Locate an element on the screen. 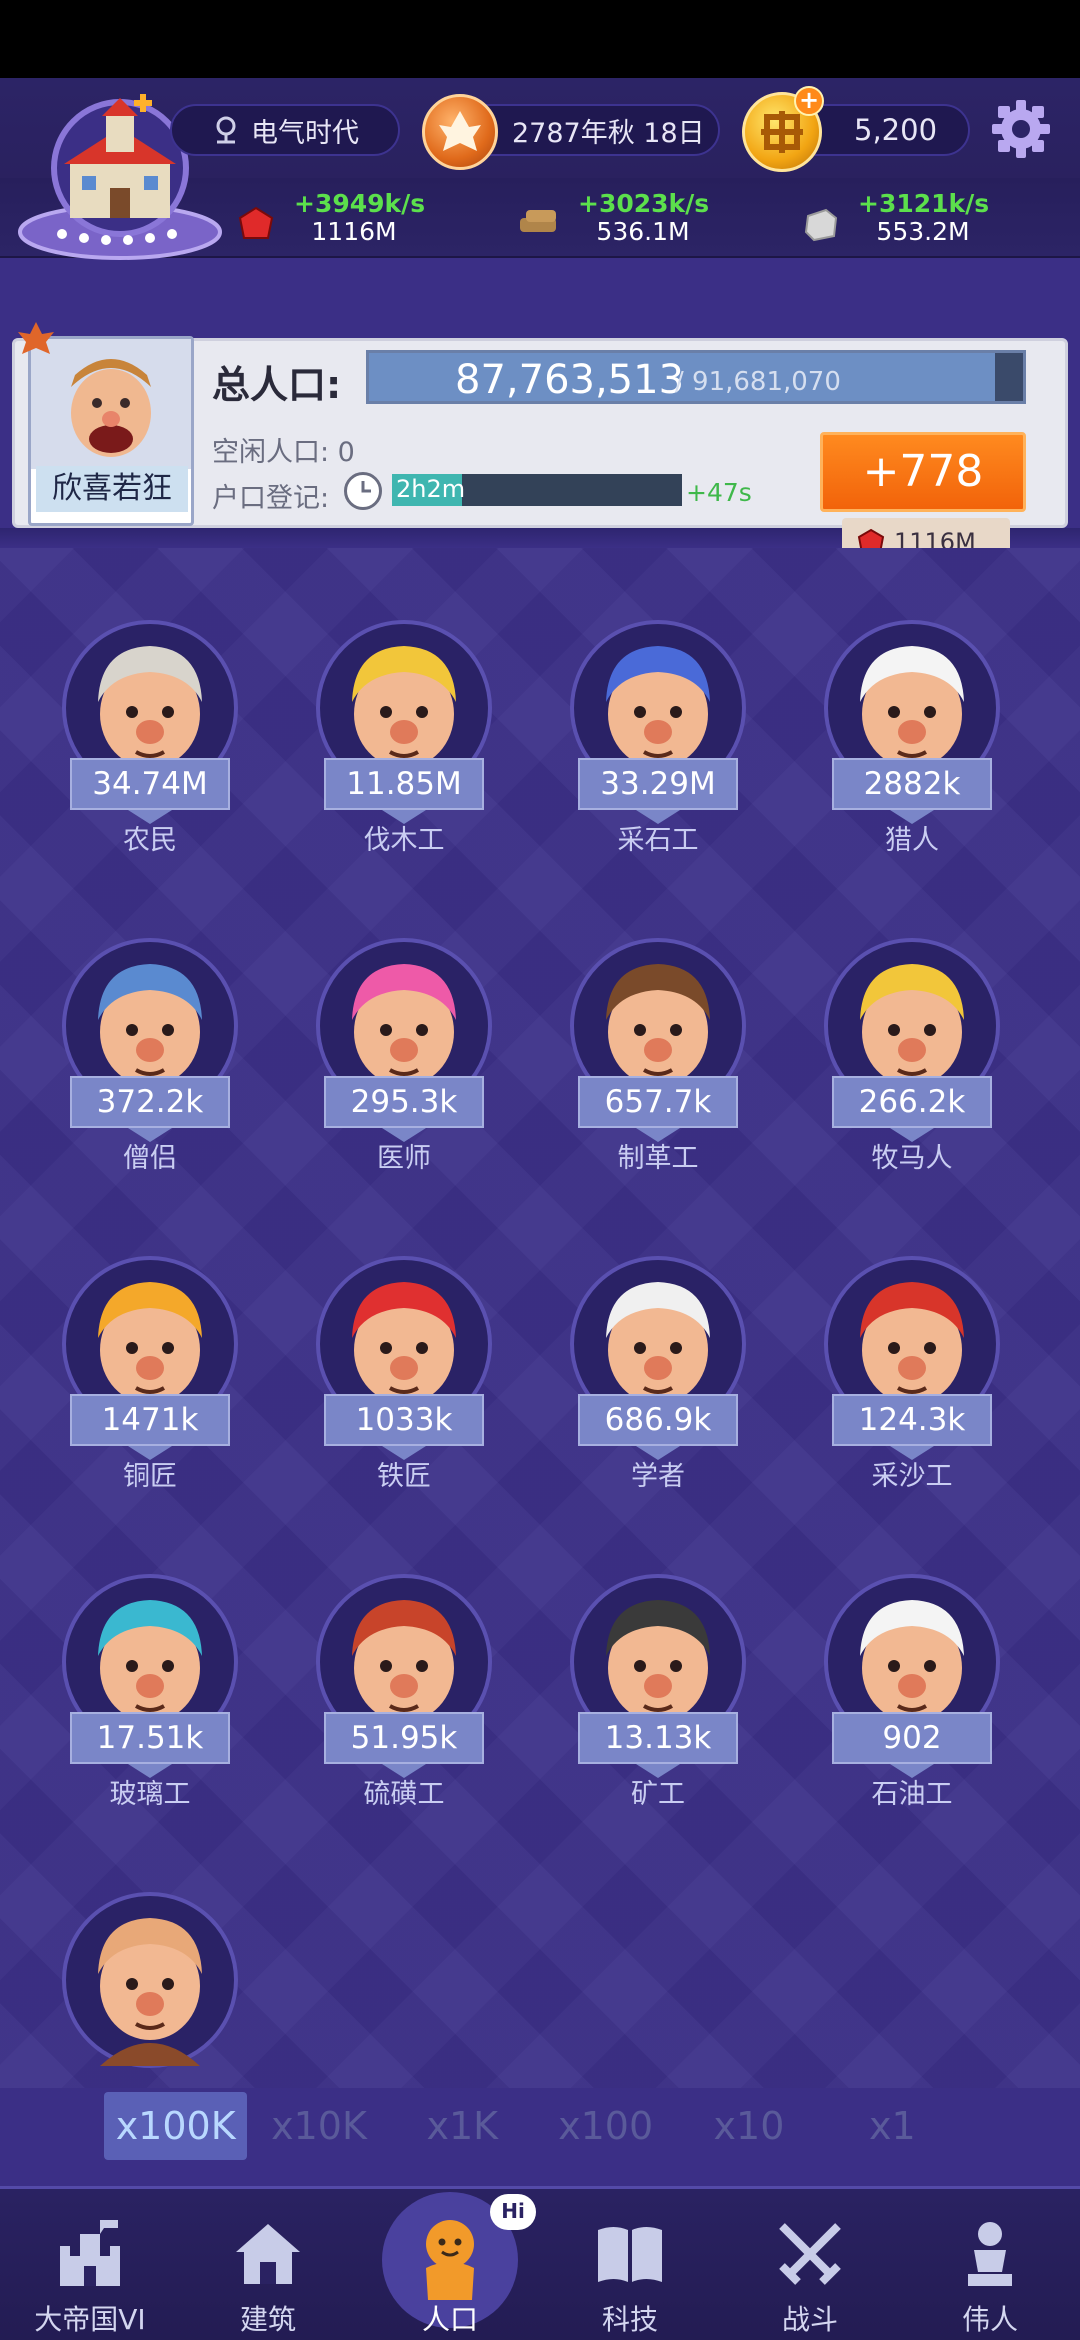 This screenshot has height=2340, width=1080. worker-name: 猎人 is located at coordinates (912, 840).